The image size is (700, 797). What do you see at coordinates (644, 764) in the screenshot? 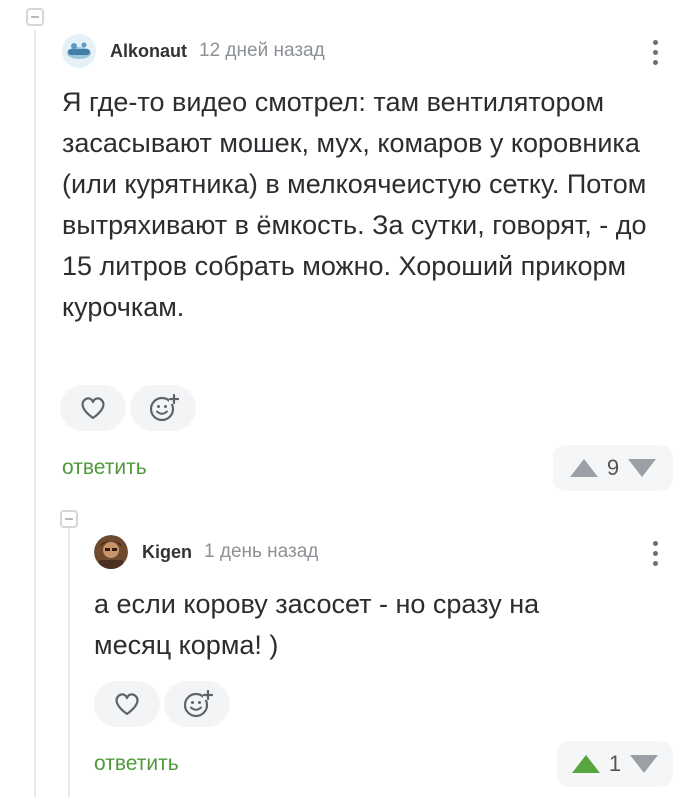
I see `arrow-down-icon` at bounding box center [644, 764].